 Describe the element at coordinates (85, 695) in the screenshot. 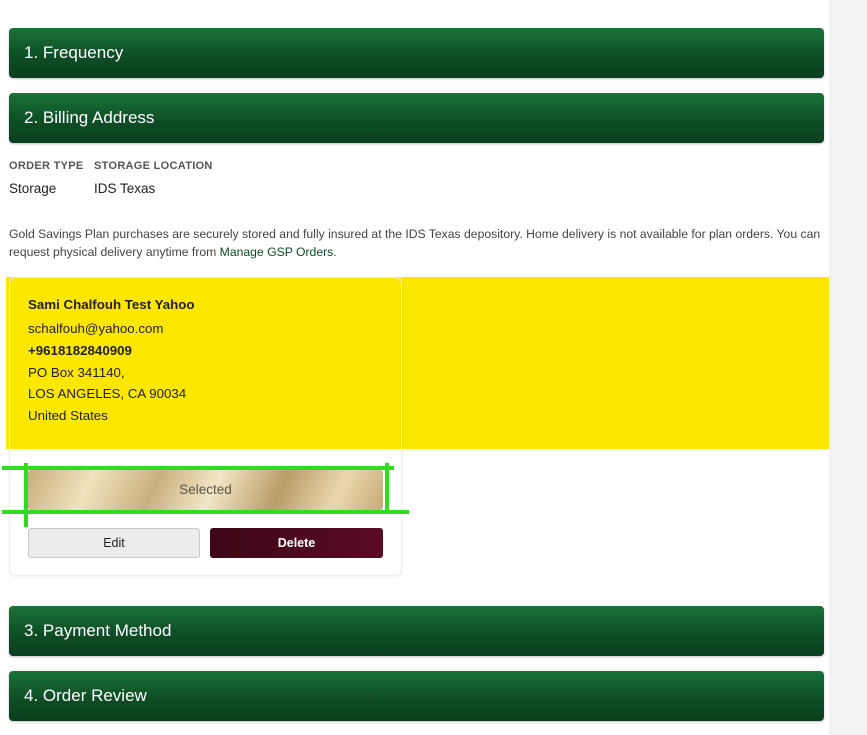

I see `step-order-review-title: 4. Order Review` at that location.